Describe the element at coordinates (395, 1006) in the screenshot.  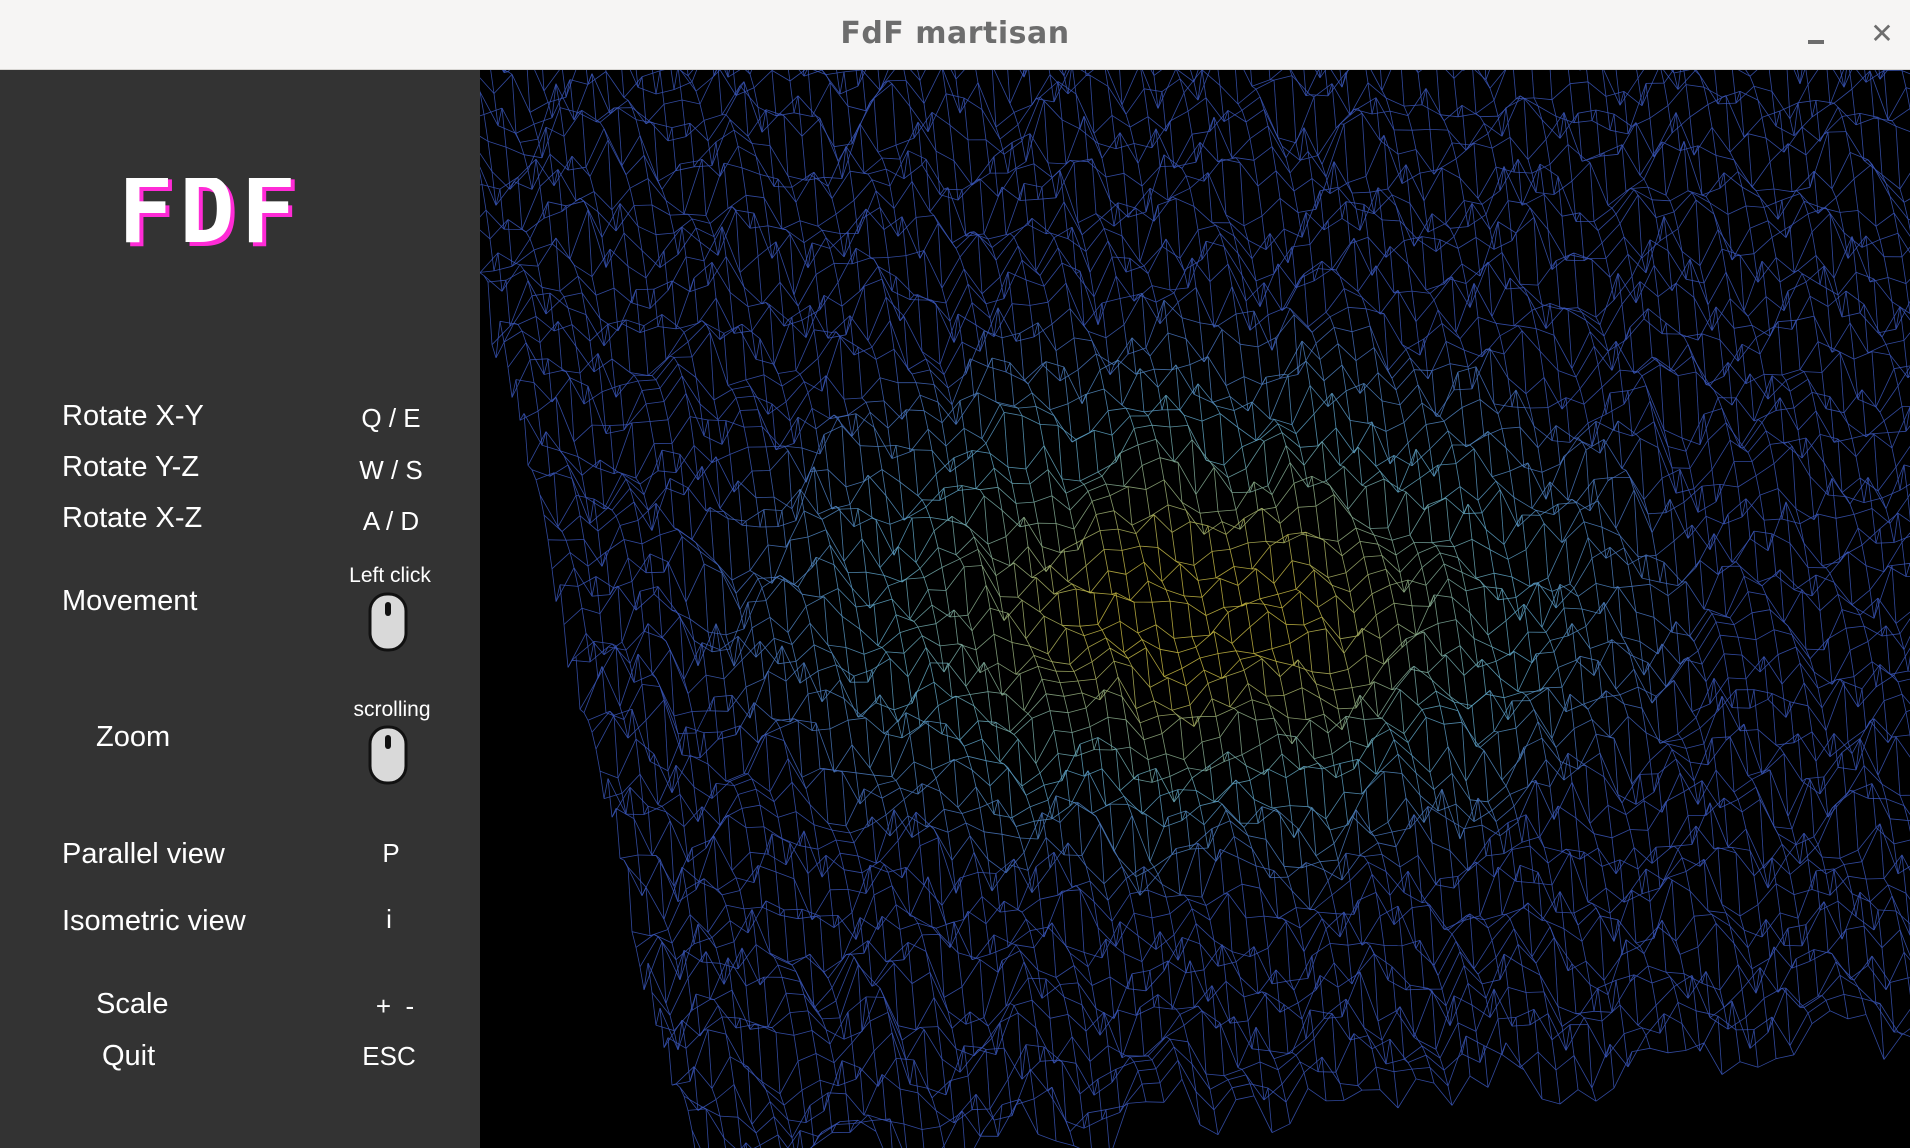
I see `control-key-scale: + -` at that location.